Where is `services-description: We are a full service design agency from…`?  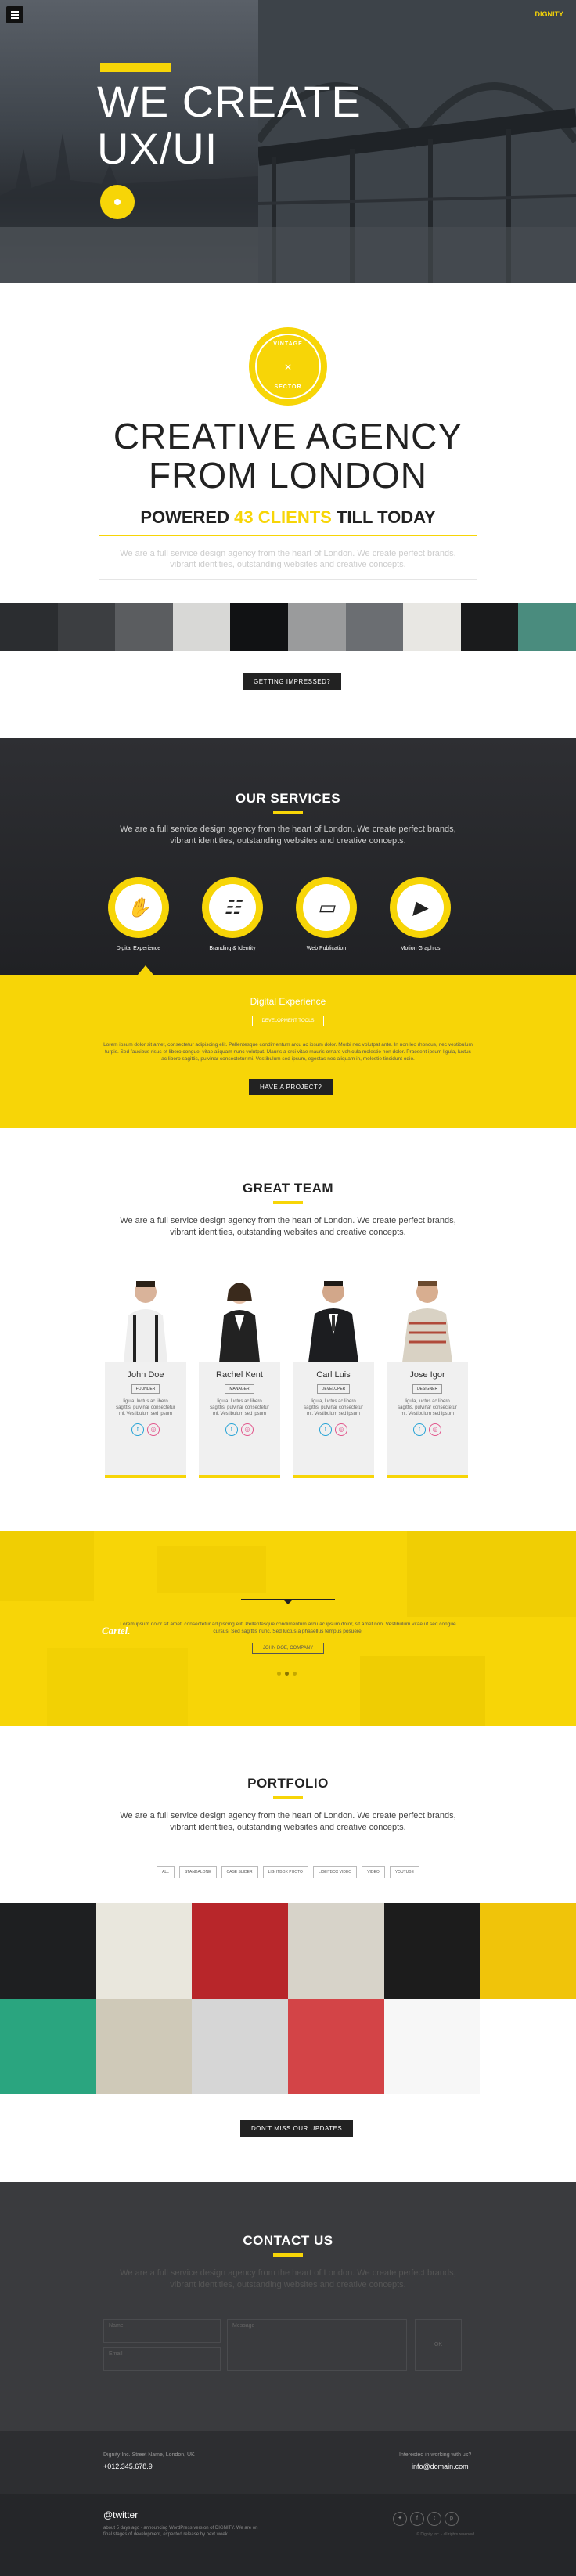
services-description: We are a full service design agency from… is located at coordinates (288, 835).